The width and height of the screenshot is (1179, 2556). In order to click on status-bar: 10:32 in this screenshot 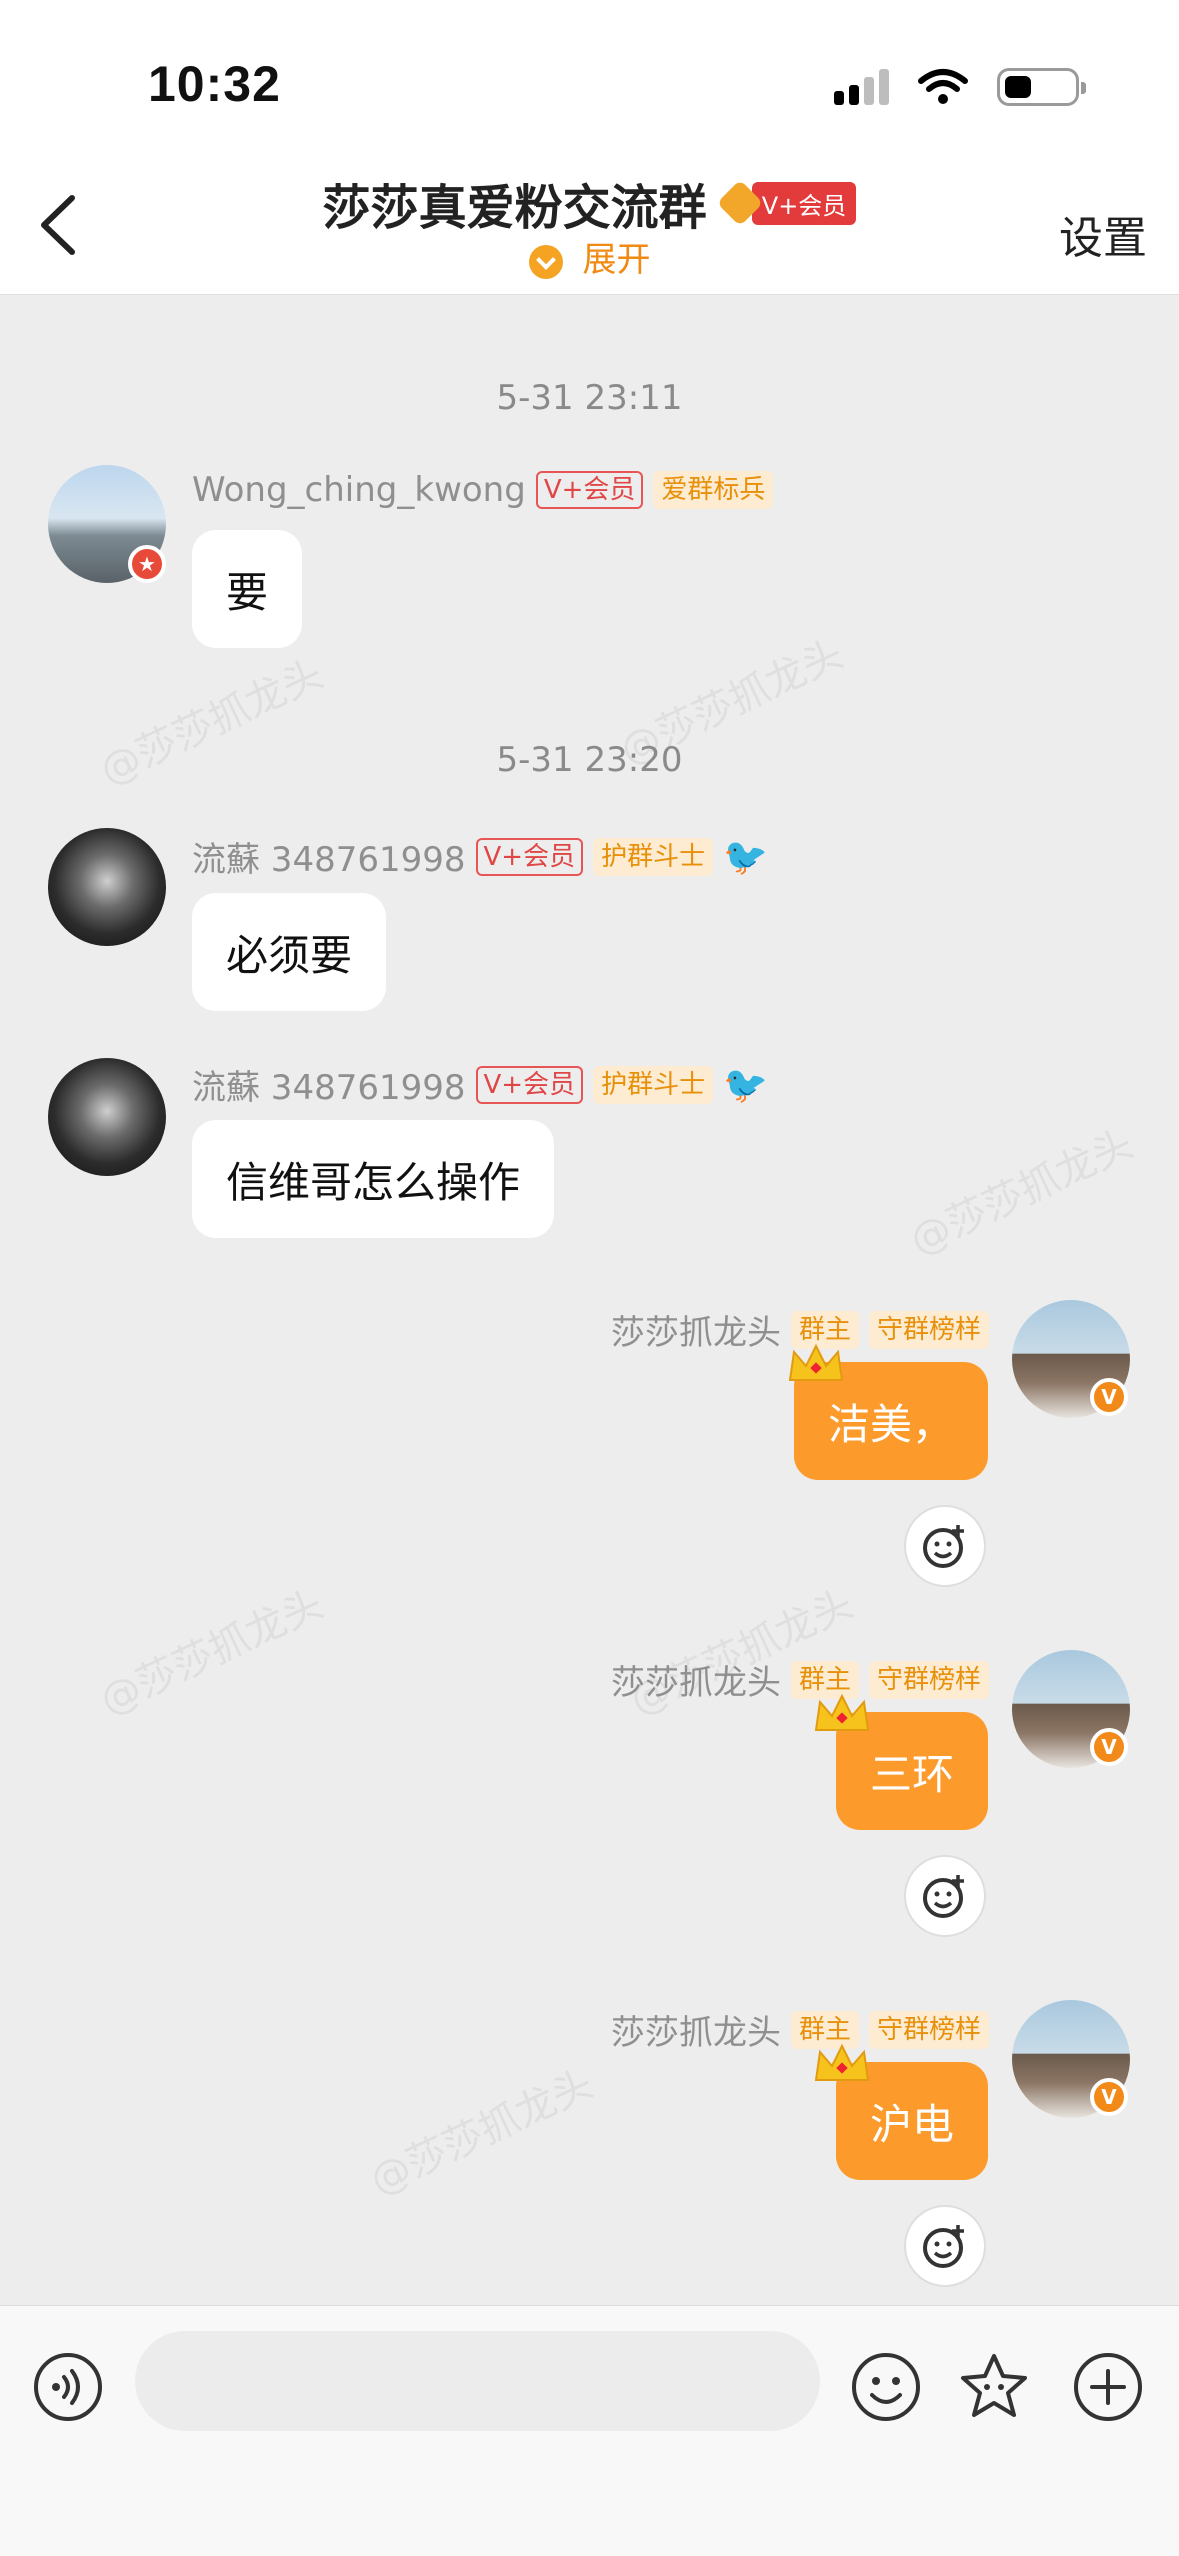, I will do `click(589, 80)`.